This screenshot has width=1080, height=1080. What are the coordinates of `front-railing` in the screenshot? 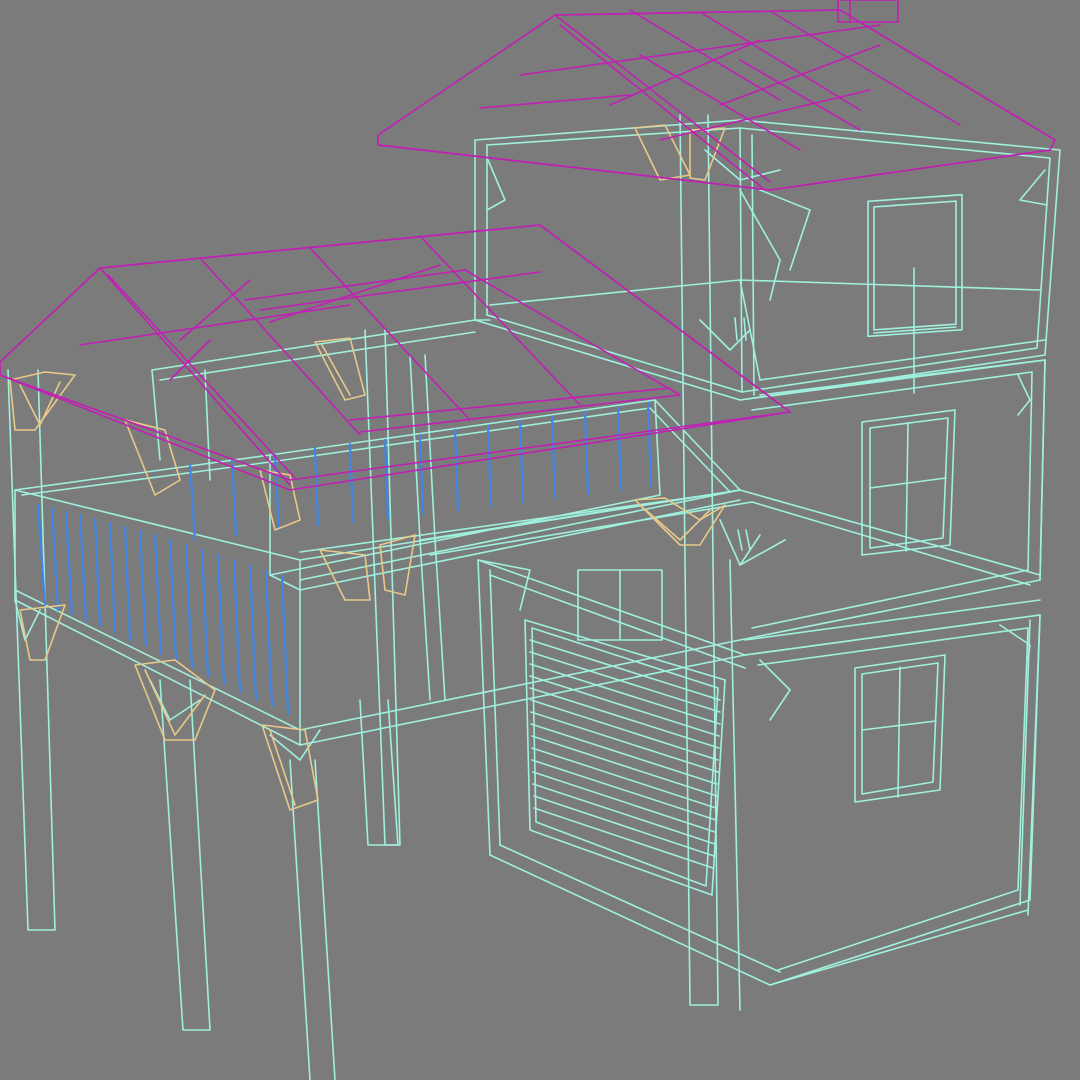 It's located at (163, 609).